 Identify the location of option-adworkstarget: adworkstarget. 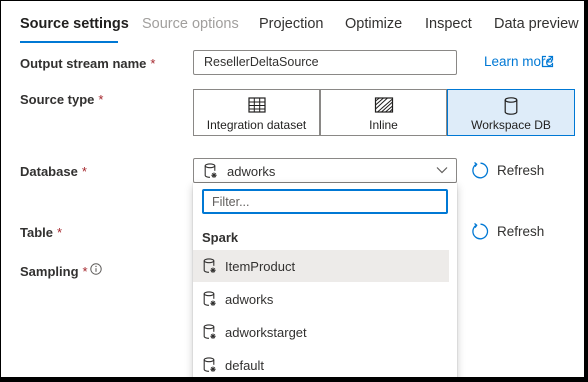
(321, 332).